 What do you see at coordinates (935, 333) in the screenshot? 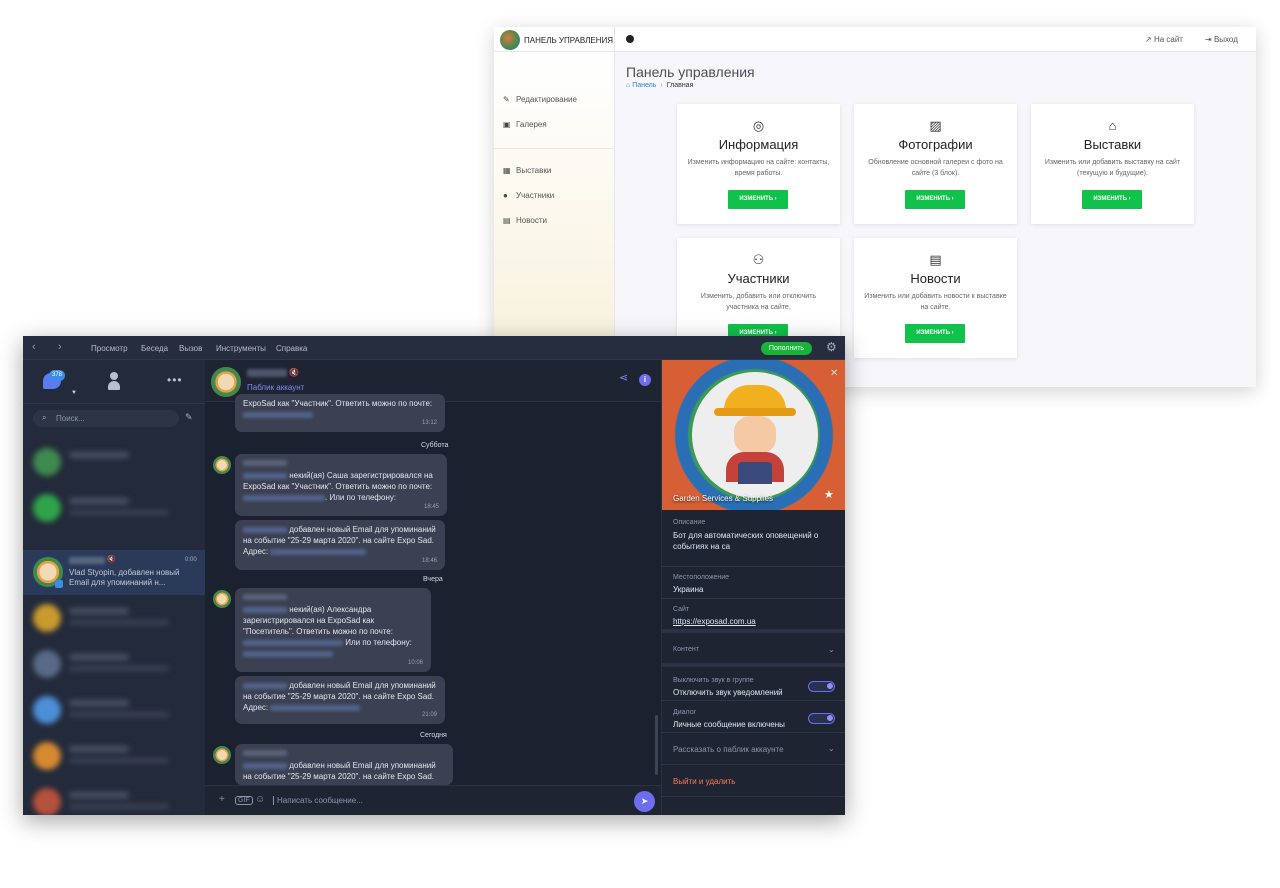
I see `edit-news-button: ИЗМЕНИТЬ ›` at bounding box center [935, 333].